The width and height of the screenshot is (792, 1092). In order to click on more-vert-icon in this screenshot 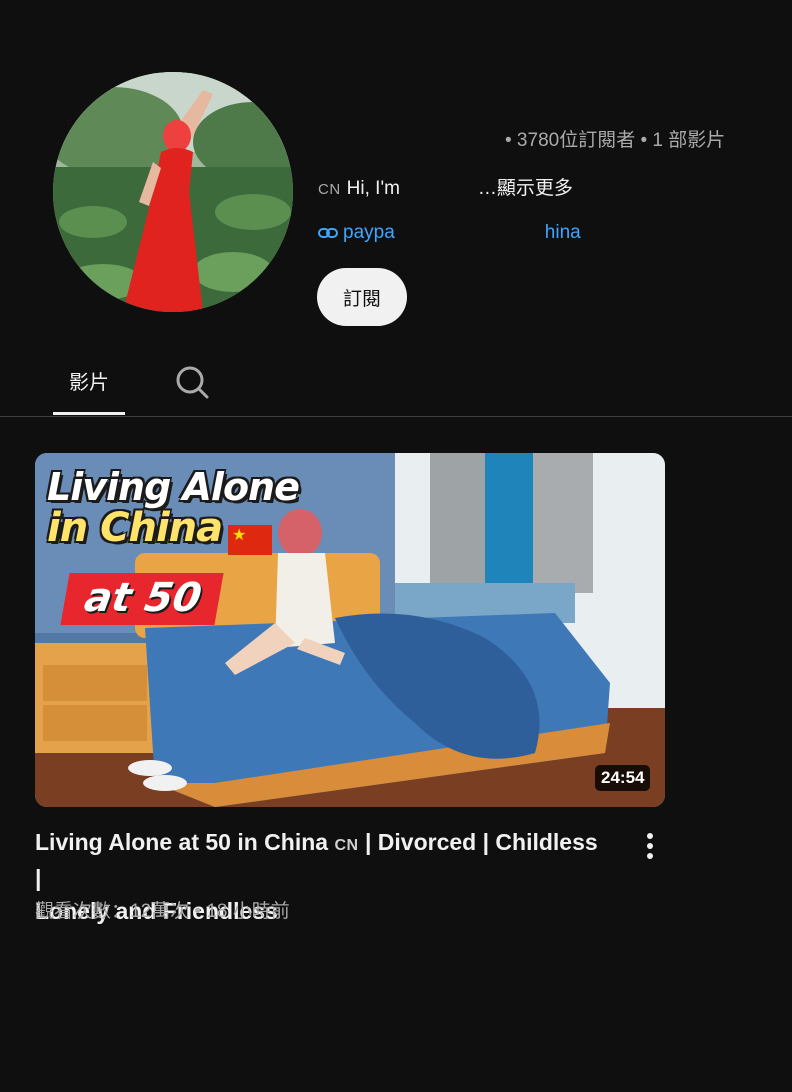, I will do `click(650, 846)`.